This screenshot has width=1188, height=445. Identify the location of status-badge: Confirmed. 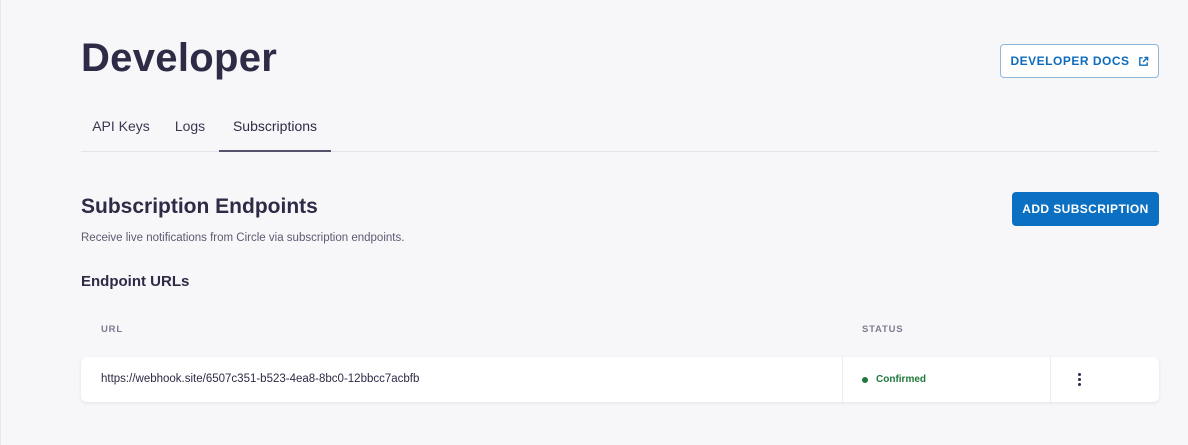
(894, 379).